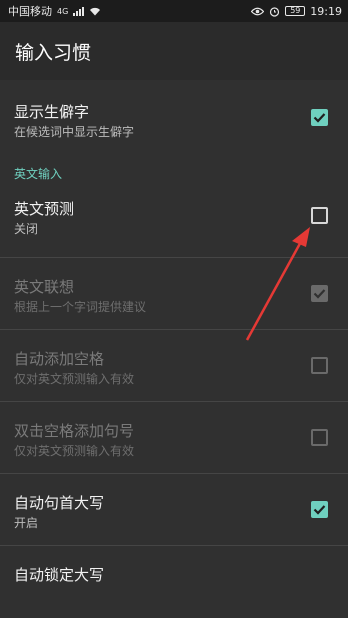 This screenshot has width=348, height=618. What do you see at coordinates (26, 523) in the screenshot?
I see `setting-summary: 开启` at bounding box center [26, 523].